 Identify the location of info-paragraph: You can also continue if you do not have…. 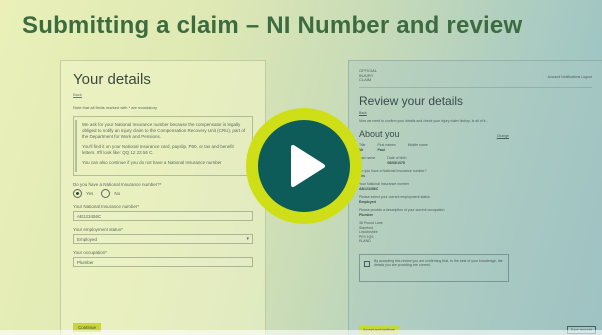
(152, 162).